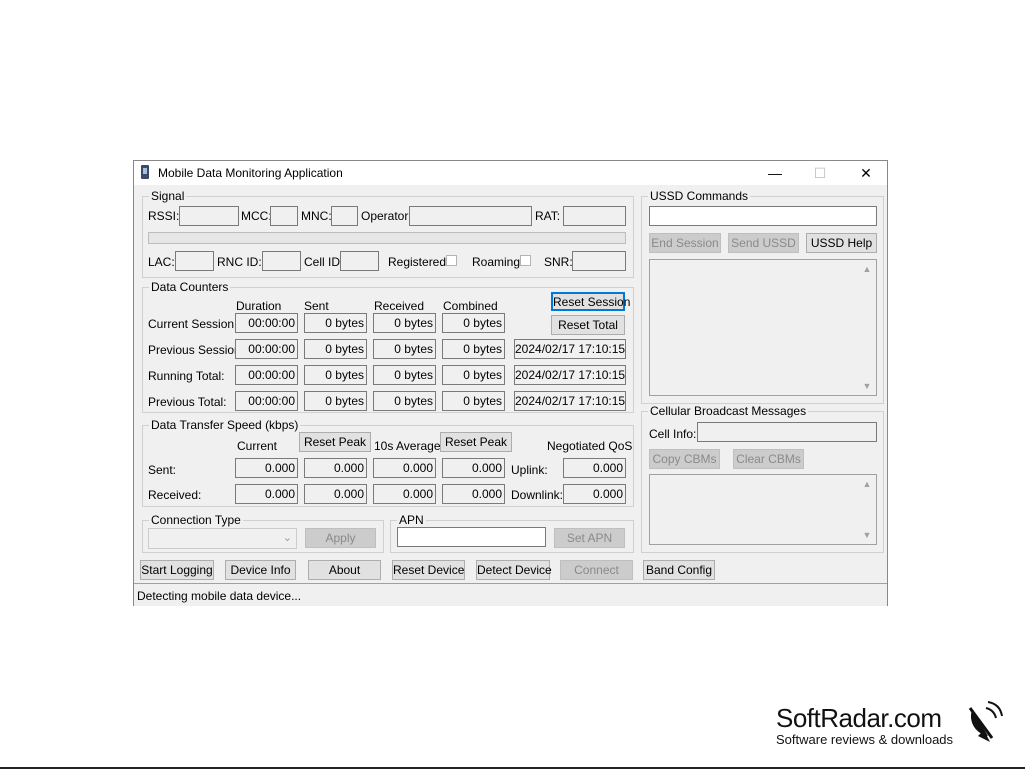  What do you see at coordinates (763, 243) in the screenshot?
I see `send-ussd-button: Send USSD` at bounding box center [763, 243].